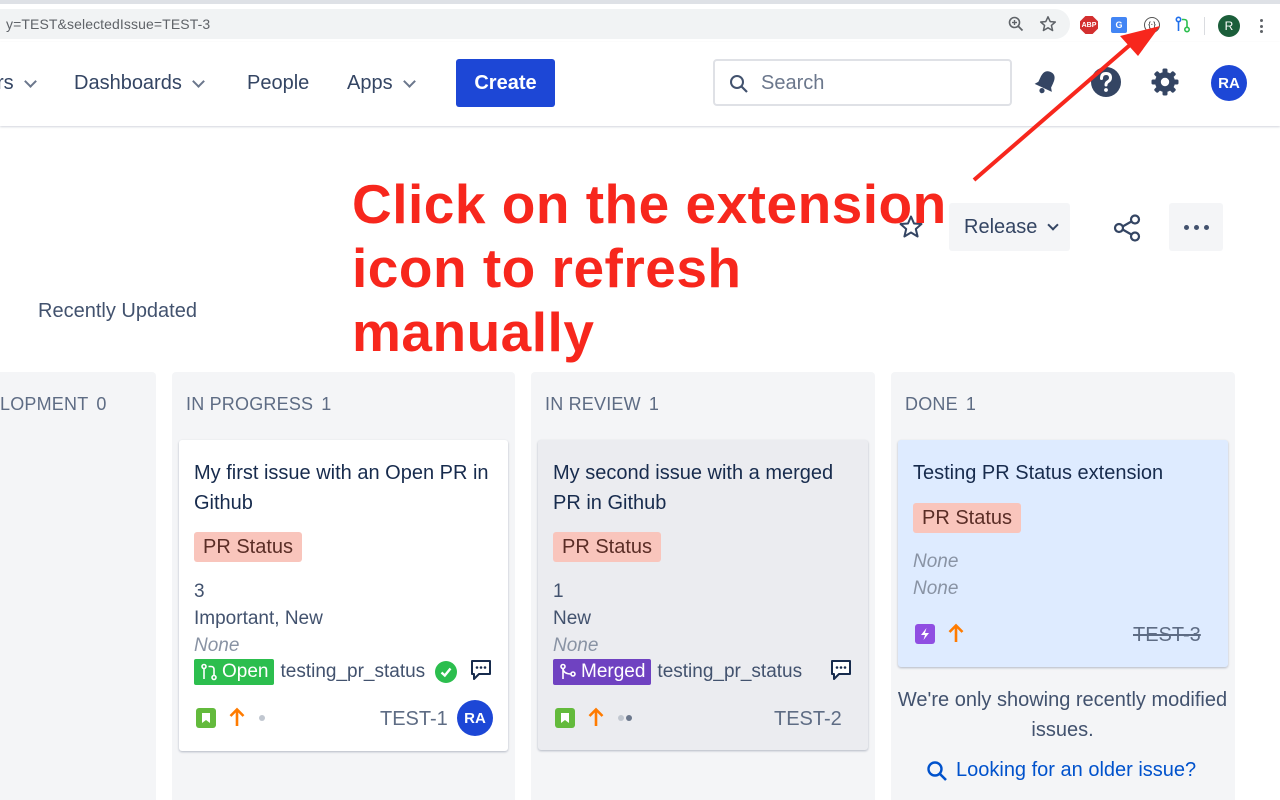  What do you see at coordinates (568, 671) in the screenshot?
I see `merge-icon` at bounding box center [568, 671].